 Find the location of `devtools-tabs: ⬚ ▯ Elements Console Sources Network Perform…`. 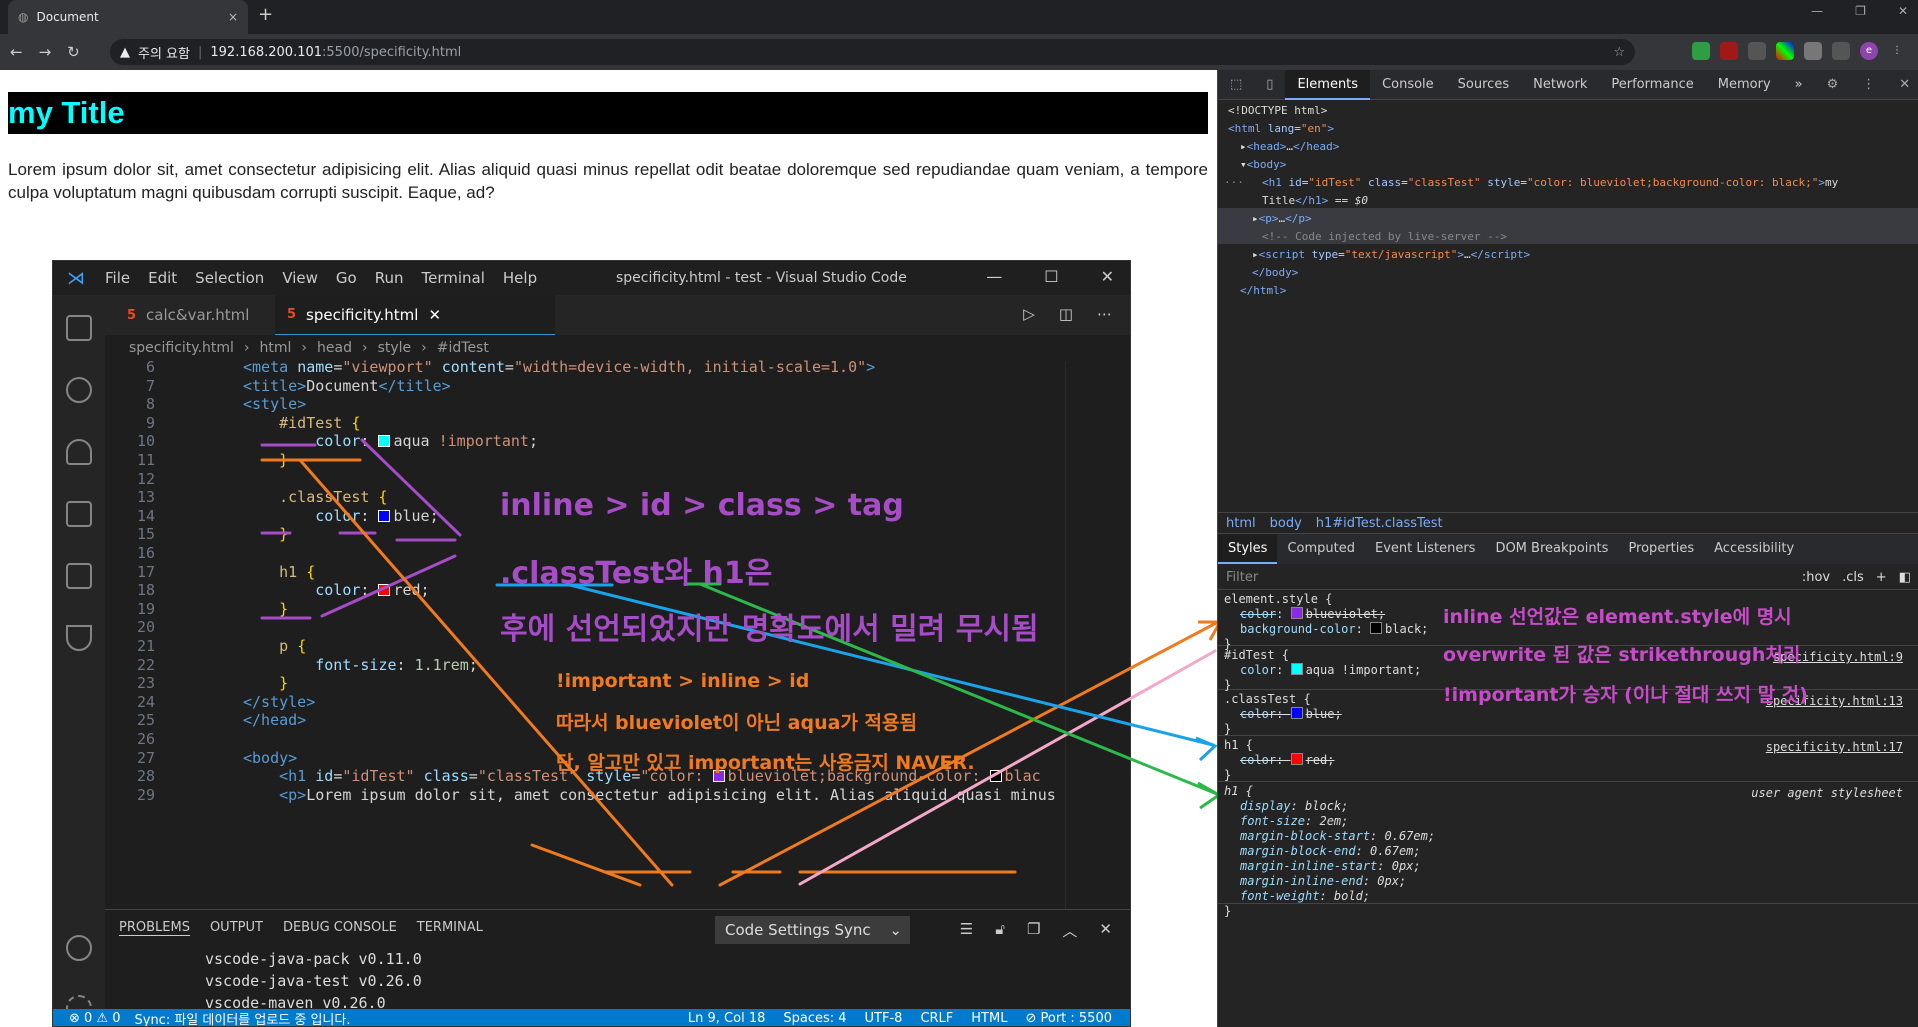

devtools-tabs: ⬚ ▯ Elements Console Sources Network Perform… is located at coordinates (1568, 84).